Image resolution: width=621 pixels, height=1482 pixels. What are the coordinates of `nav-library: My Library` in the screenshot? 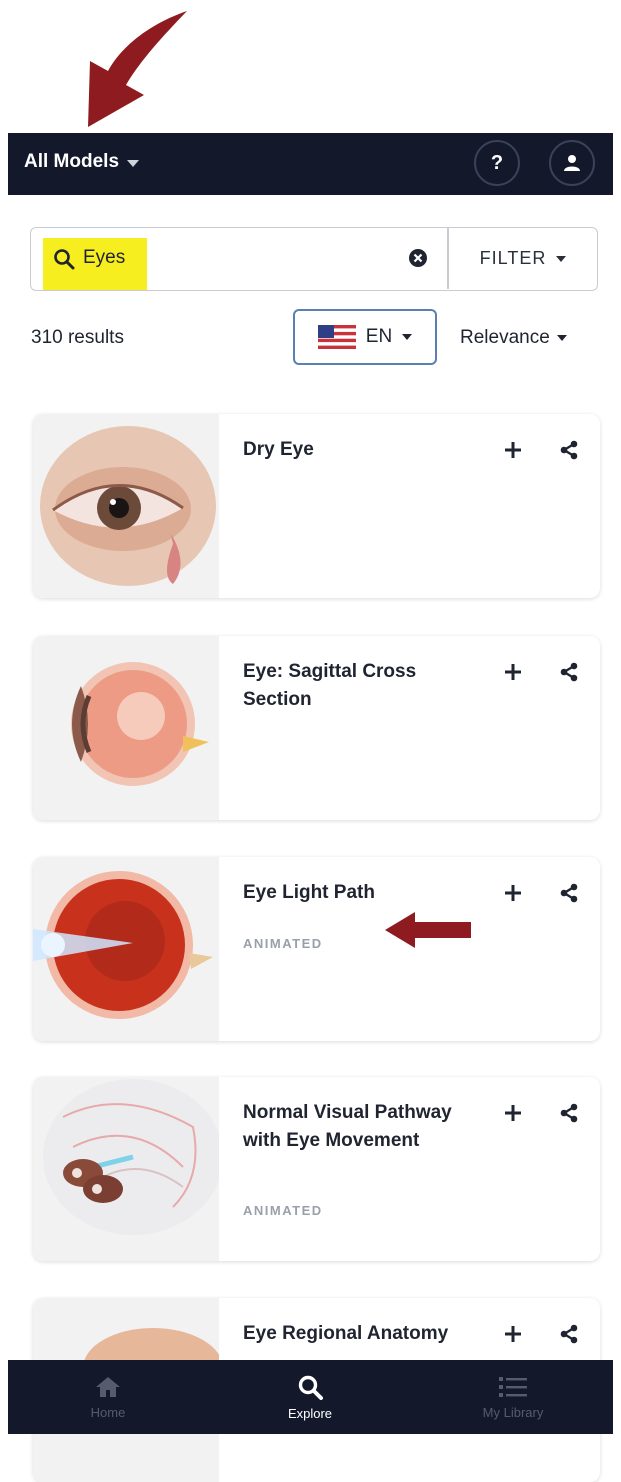 It's located at (513, 1397).